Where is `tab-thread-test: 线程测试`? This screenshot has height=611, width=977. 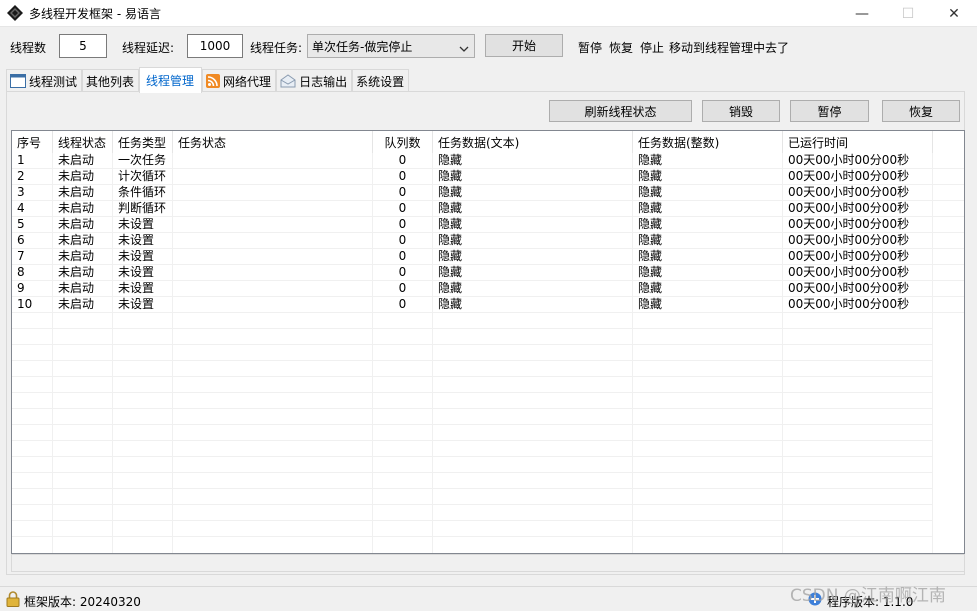
tab-thread-test: 线程测试 is located at coordinates (44, 80).